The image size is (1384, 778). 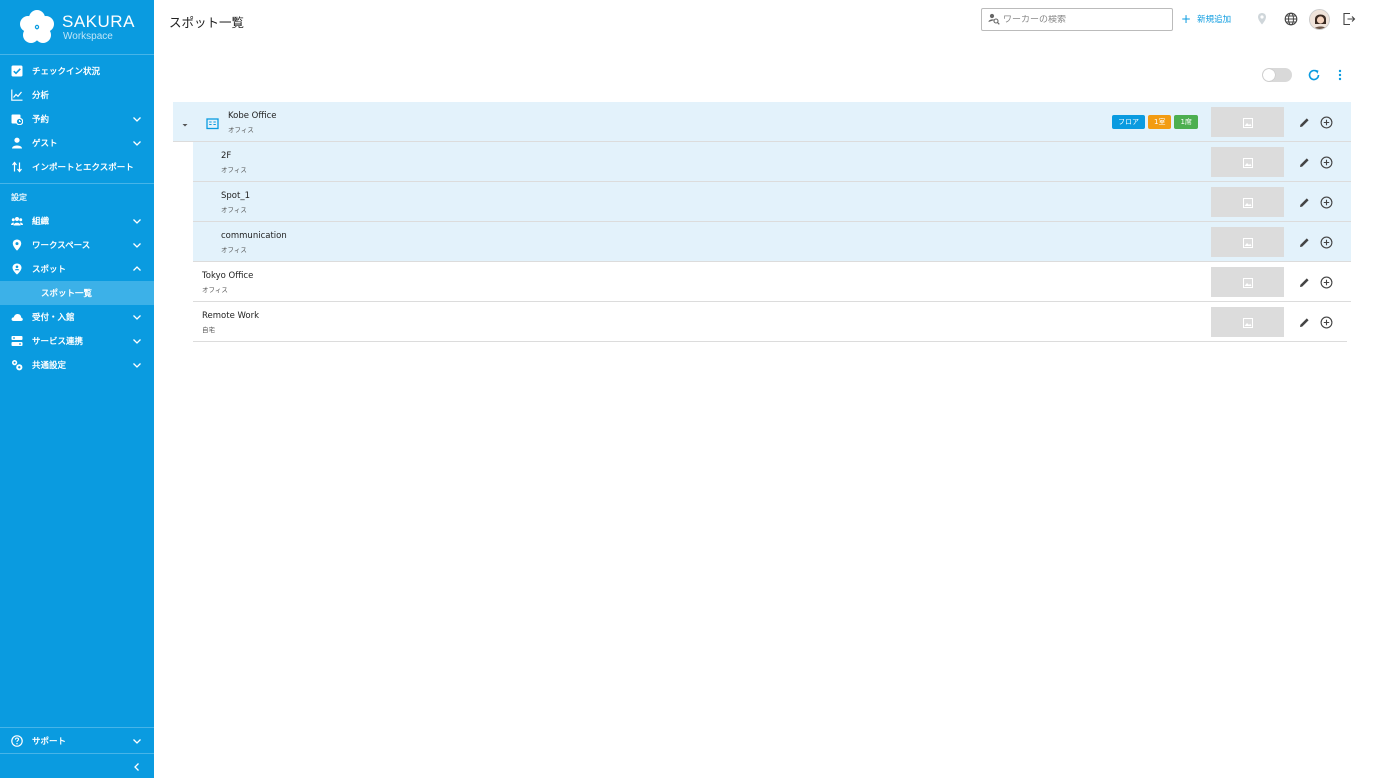 What do you see at coordinates (772, 242) in the screenshot?
I see `list-item: communication オフィス` at bounding box center [772, 242].